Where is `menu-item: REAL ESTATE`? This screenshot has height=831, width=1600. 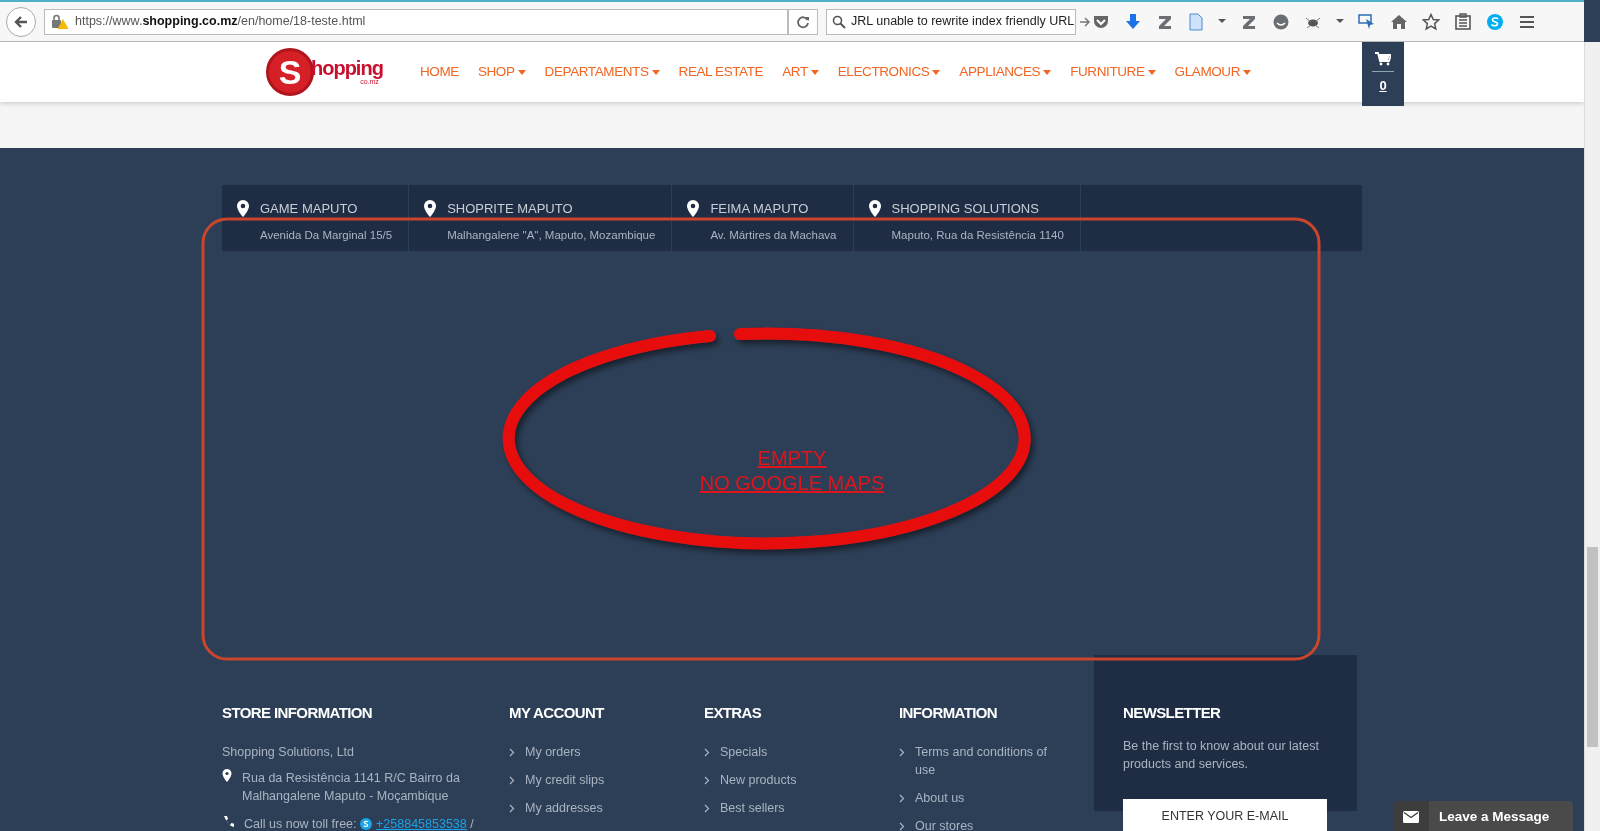 menu-item: REAL ESTATE is located at coordinates (721, 72).